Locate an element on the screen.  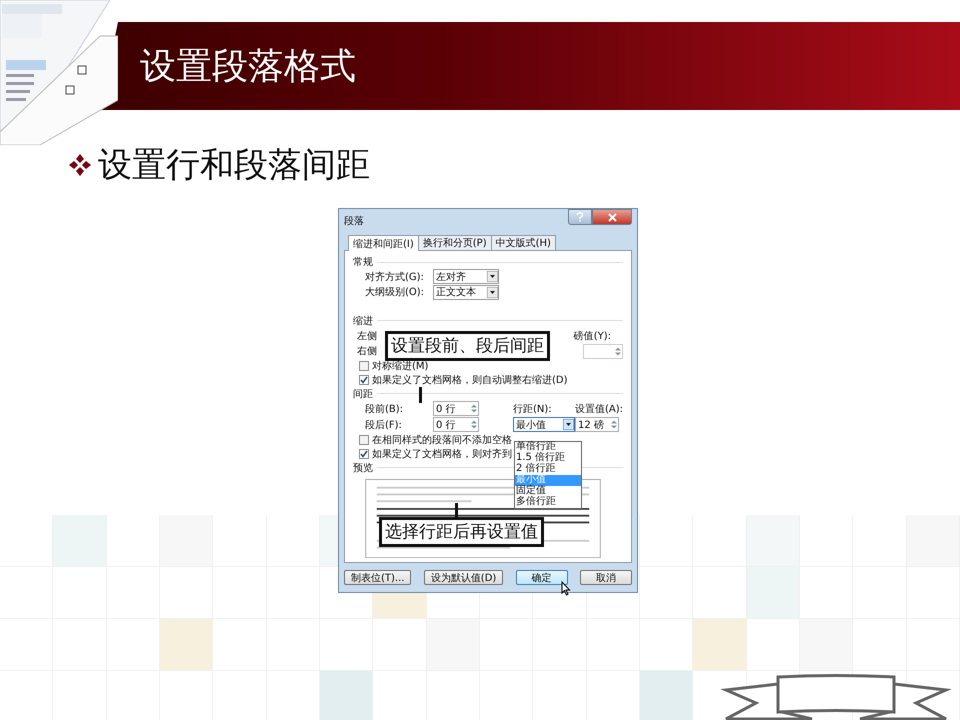
field-label: 行距(N): is located at coordinates (532, 409).